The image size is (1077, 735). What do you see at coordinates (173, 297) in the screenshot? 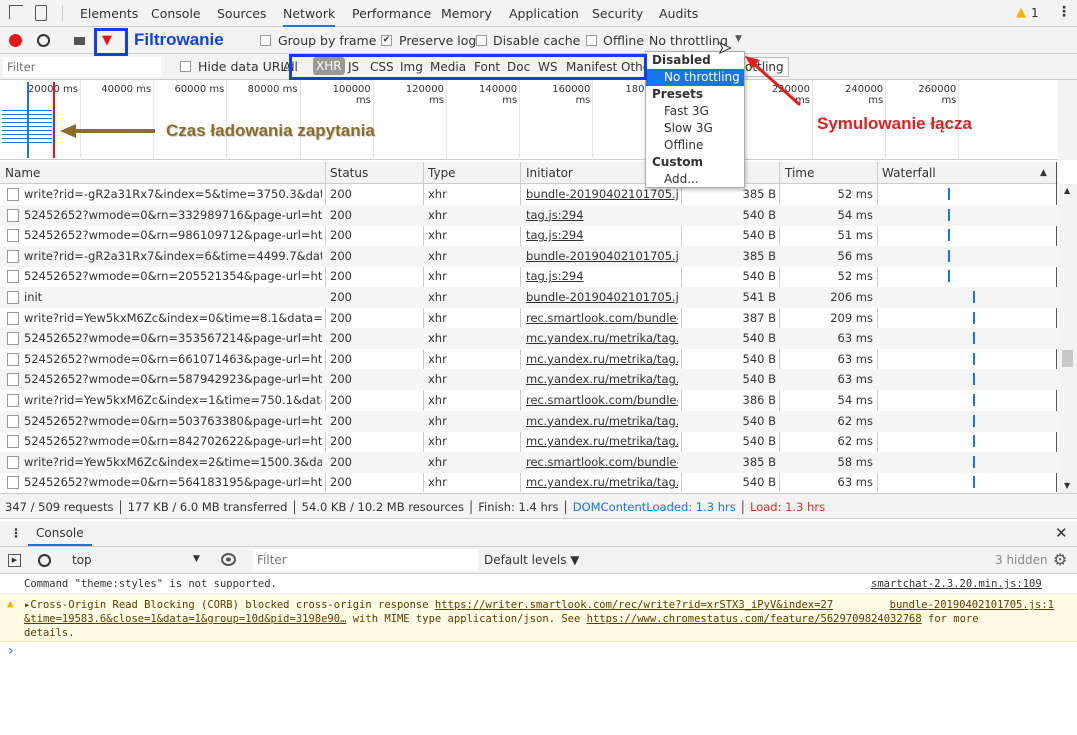
I see `request-name: init` at bounding box center [173, 297].